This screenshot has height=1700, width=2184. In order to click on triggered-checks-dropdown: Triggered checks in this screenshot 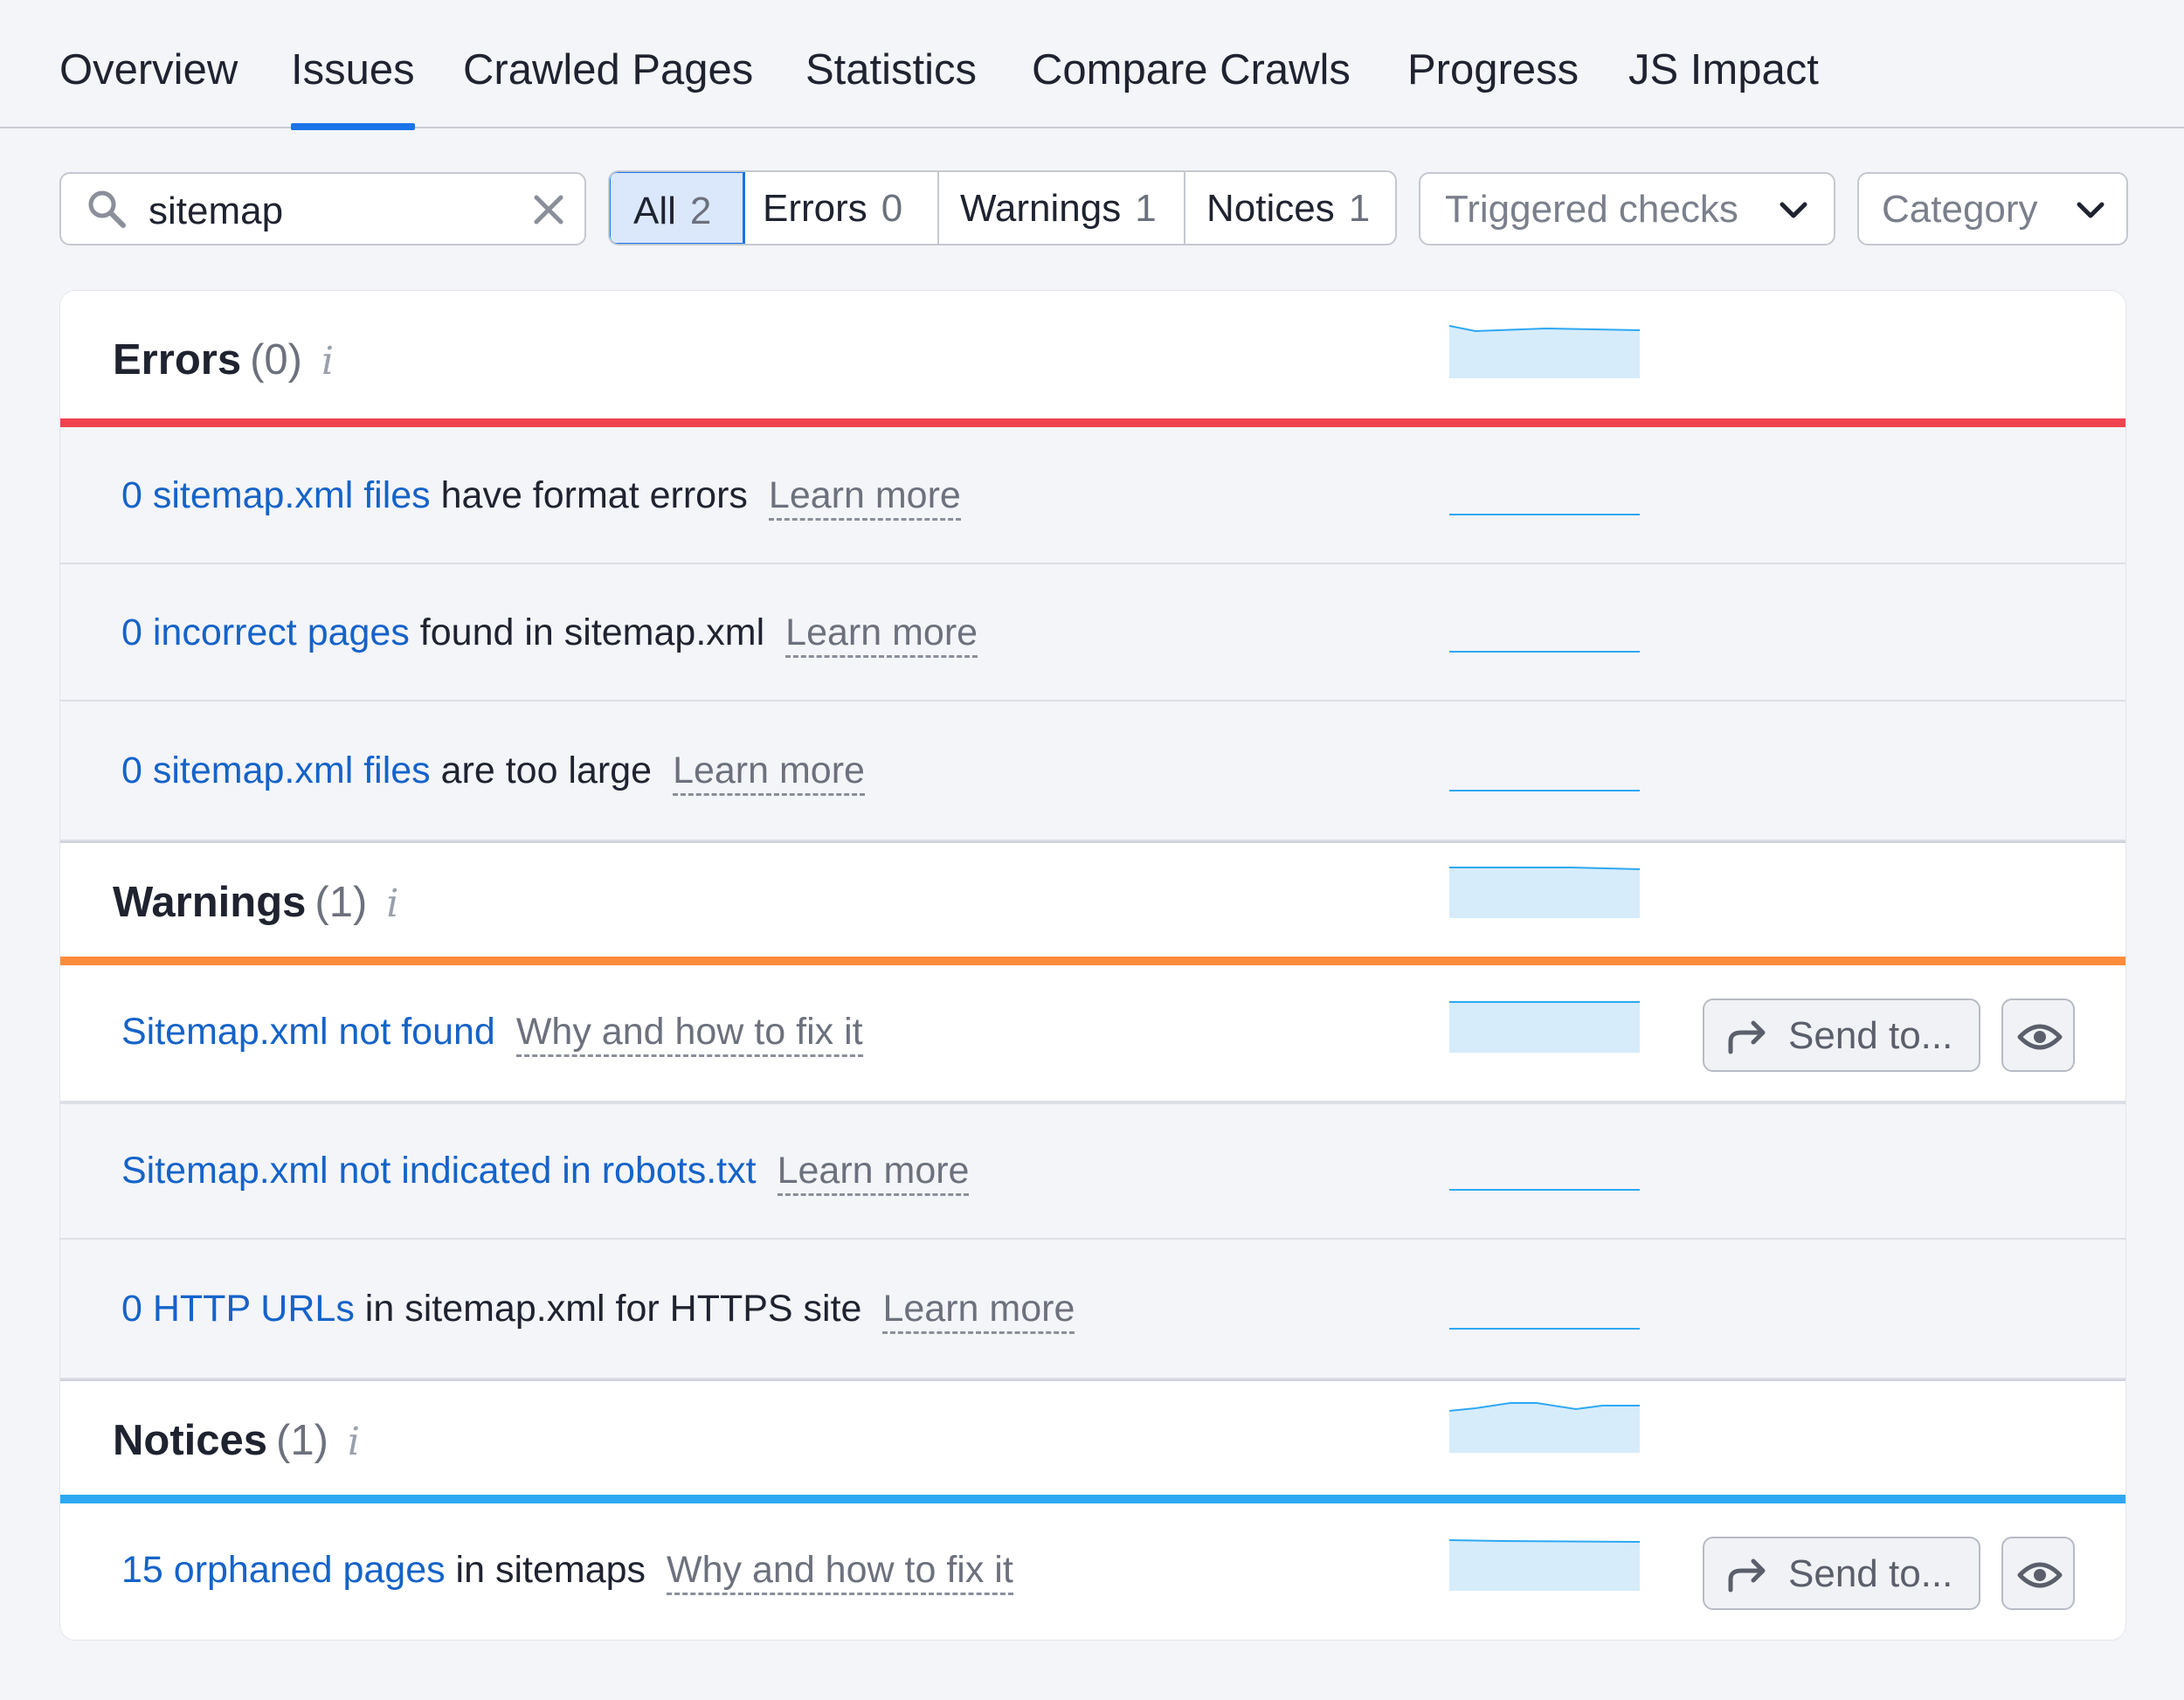, I will do `click(1627, 208)`.